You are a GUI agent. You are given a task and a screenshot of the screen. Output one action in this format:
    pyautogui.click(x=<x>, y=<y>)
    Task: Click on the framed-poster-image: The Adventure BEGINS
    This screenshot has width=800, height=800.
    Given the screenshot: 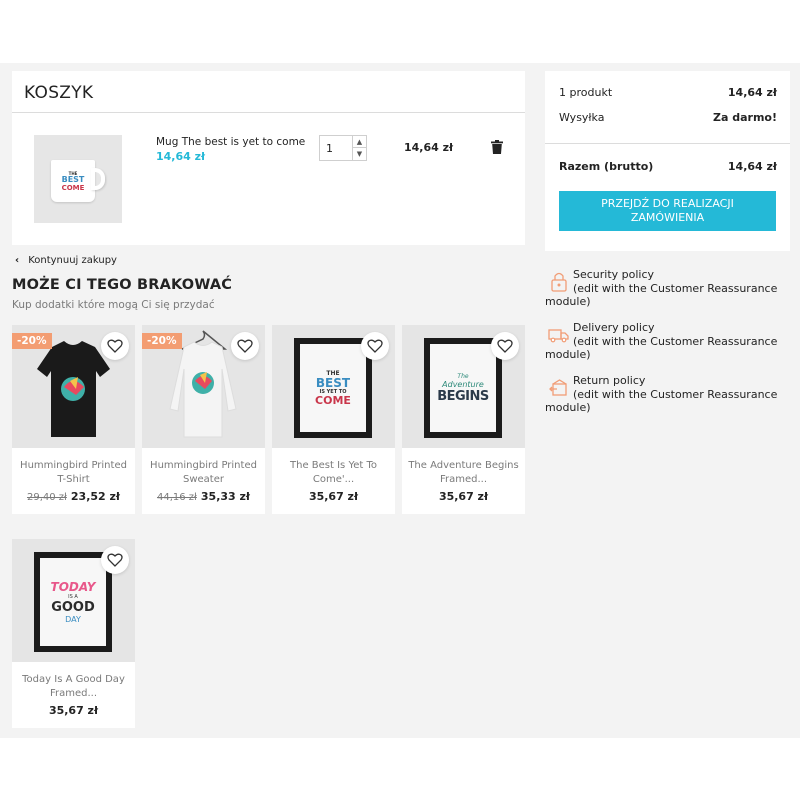 What is the action you would take?
    pyautogui.click(x=463, y=388)
    